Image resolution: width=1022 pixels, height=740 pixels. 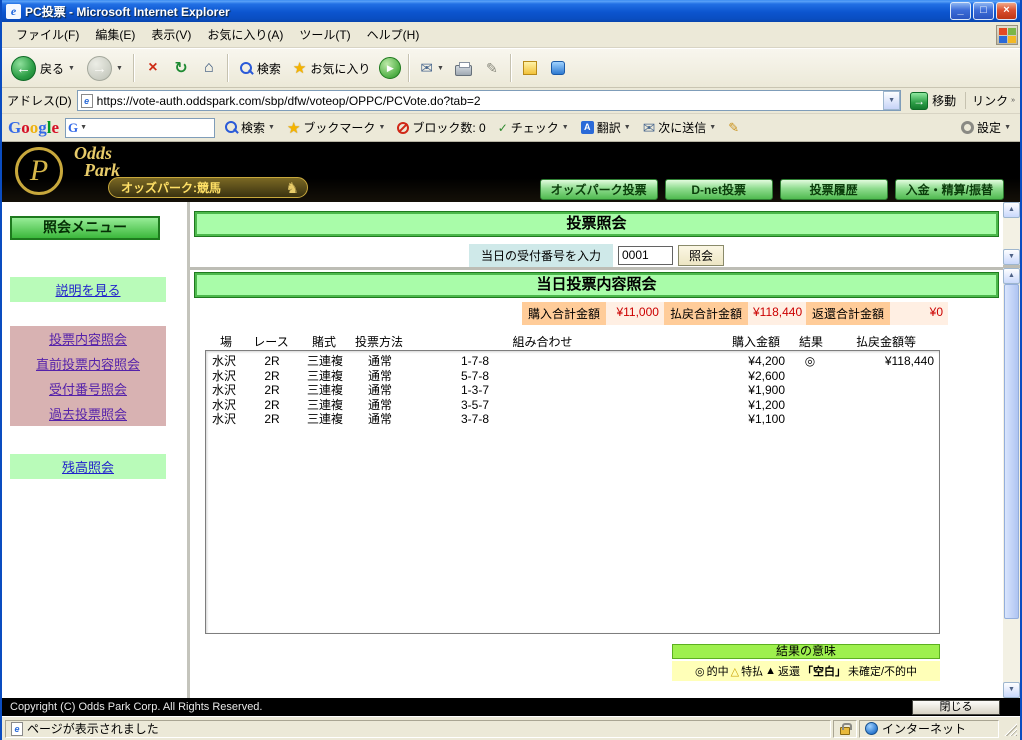 I want to click on google-settings-button: 設定 ▼, so click(x=986, y=127).